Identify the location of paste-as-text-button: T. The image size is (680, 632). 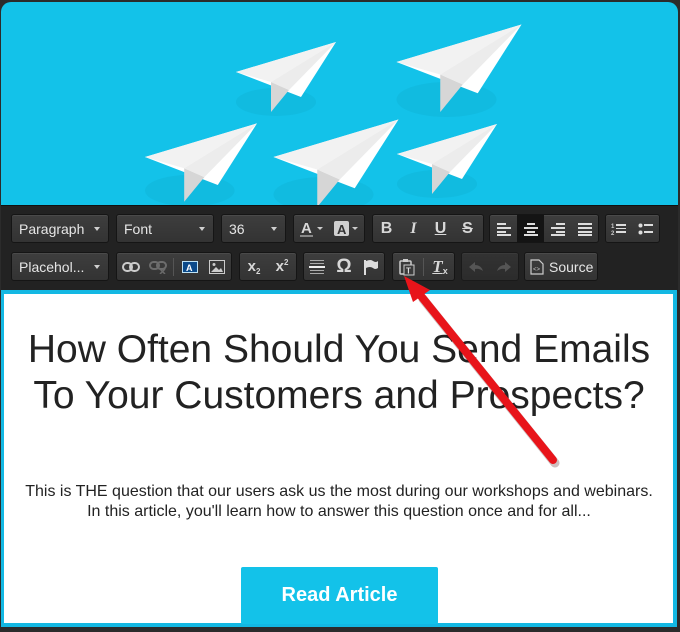
(407, 266).